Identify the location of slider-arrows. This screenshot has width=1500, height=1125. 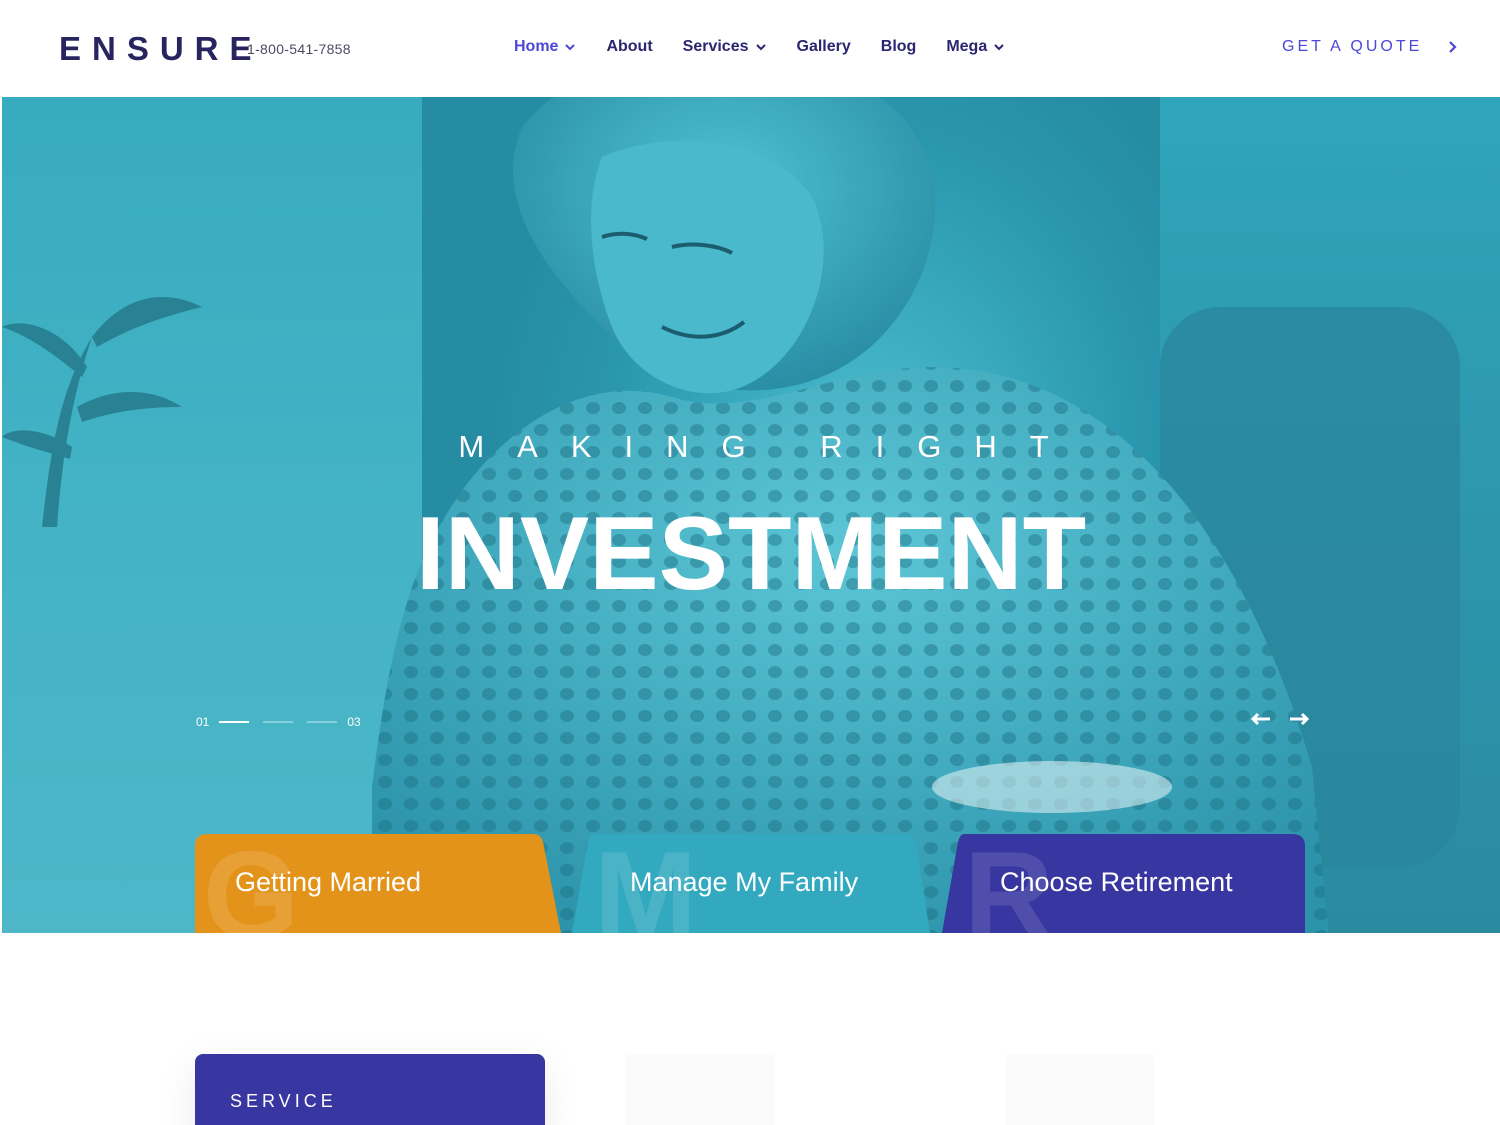
(1280, 719).